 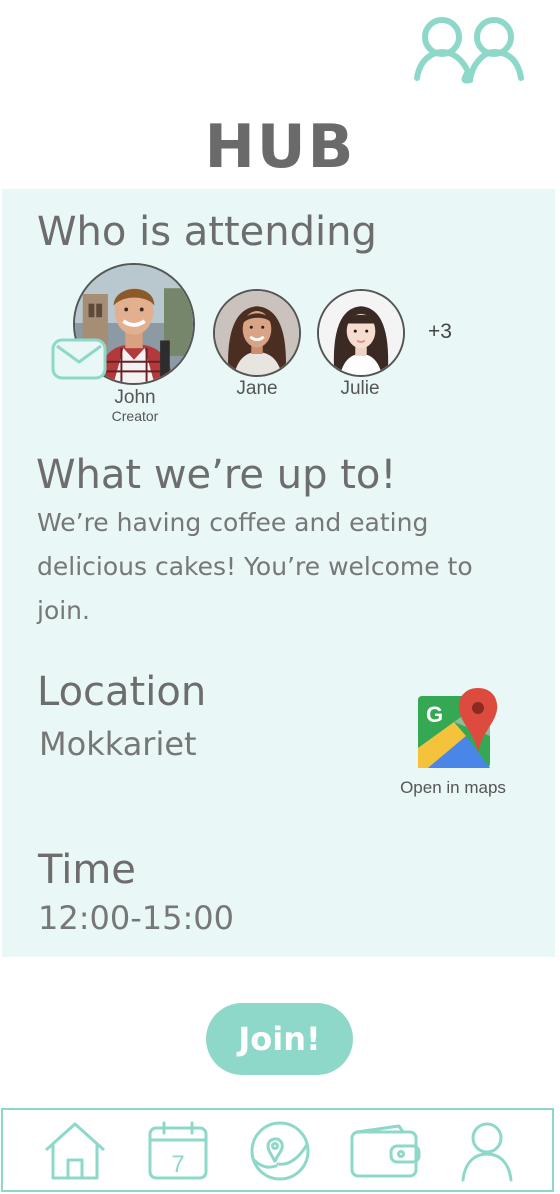 I want to click on google-maps-icon: G, so click(x=458, y=728).